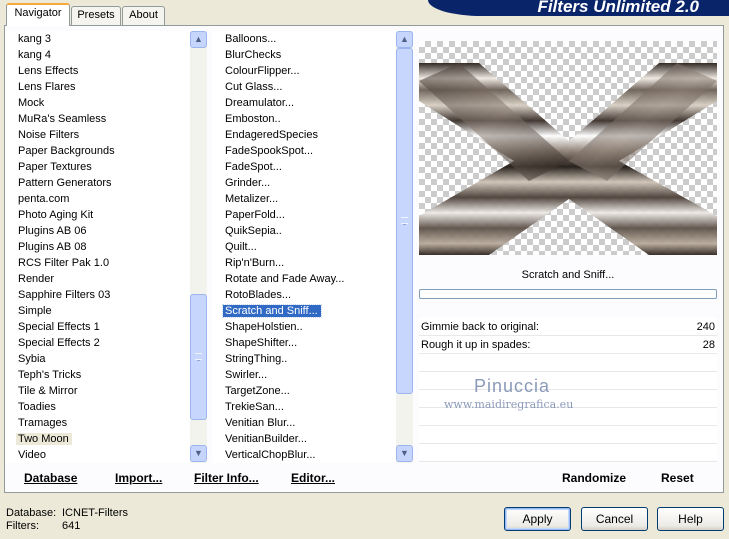  I want to click on category-scroll-thumb, so click(198, 357).